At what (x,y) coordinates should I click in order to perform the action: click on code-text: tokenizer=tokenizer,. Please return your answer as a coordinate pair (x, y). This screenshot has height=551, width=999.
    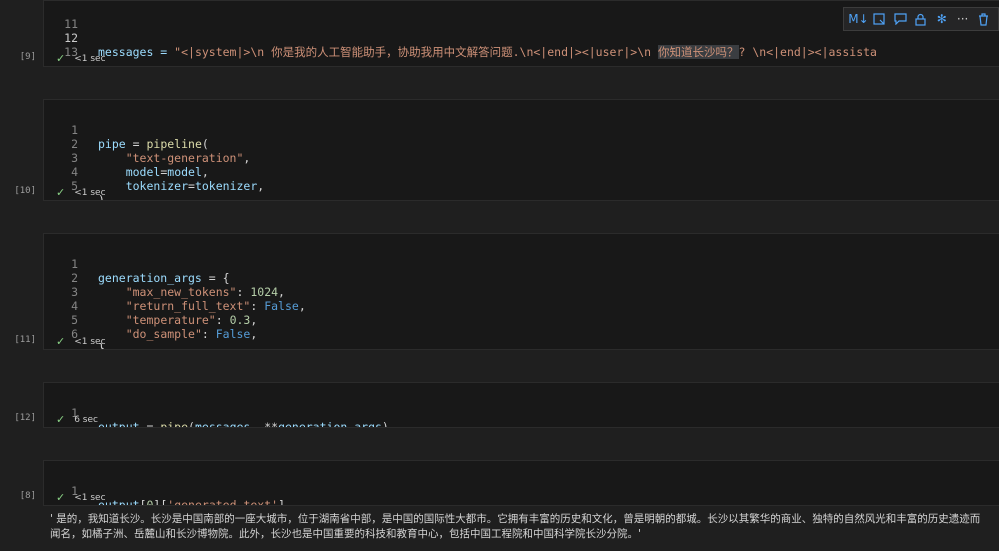
    Looking at the image, I should click on (181, 186).